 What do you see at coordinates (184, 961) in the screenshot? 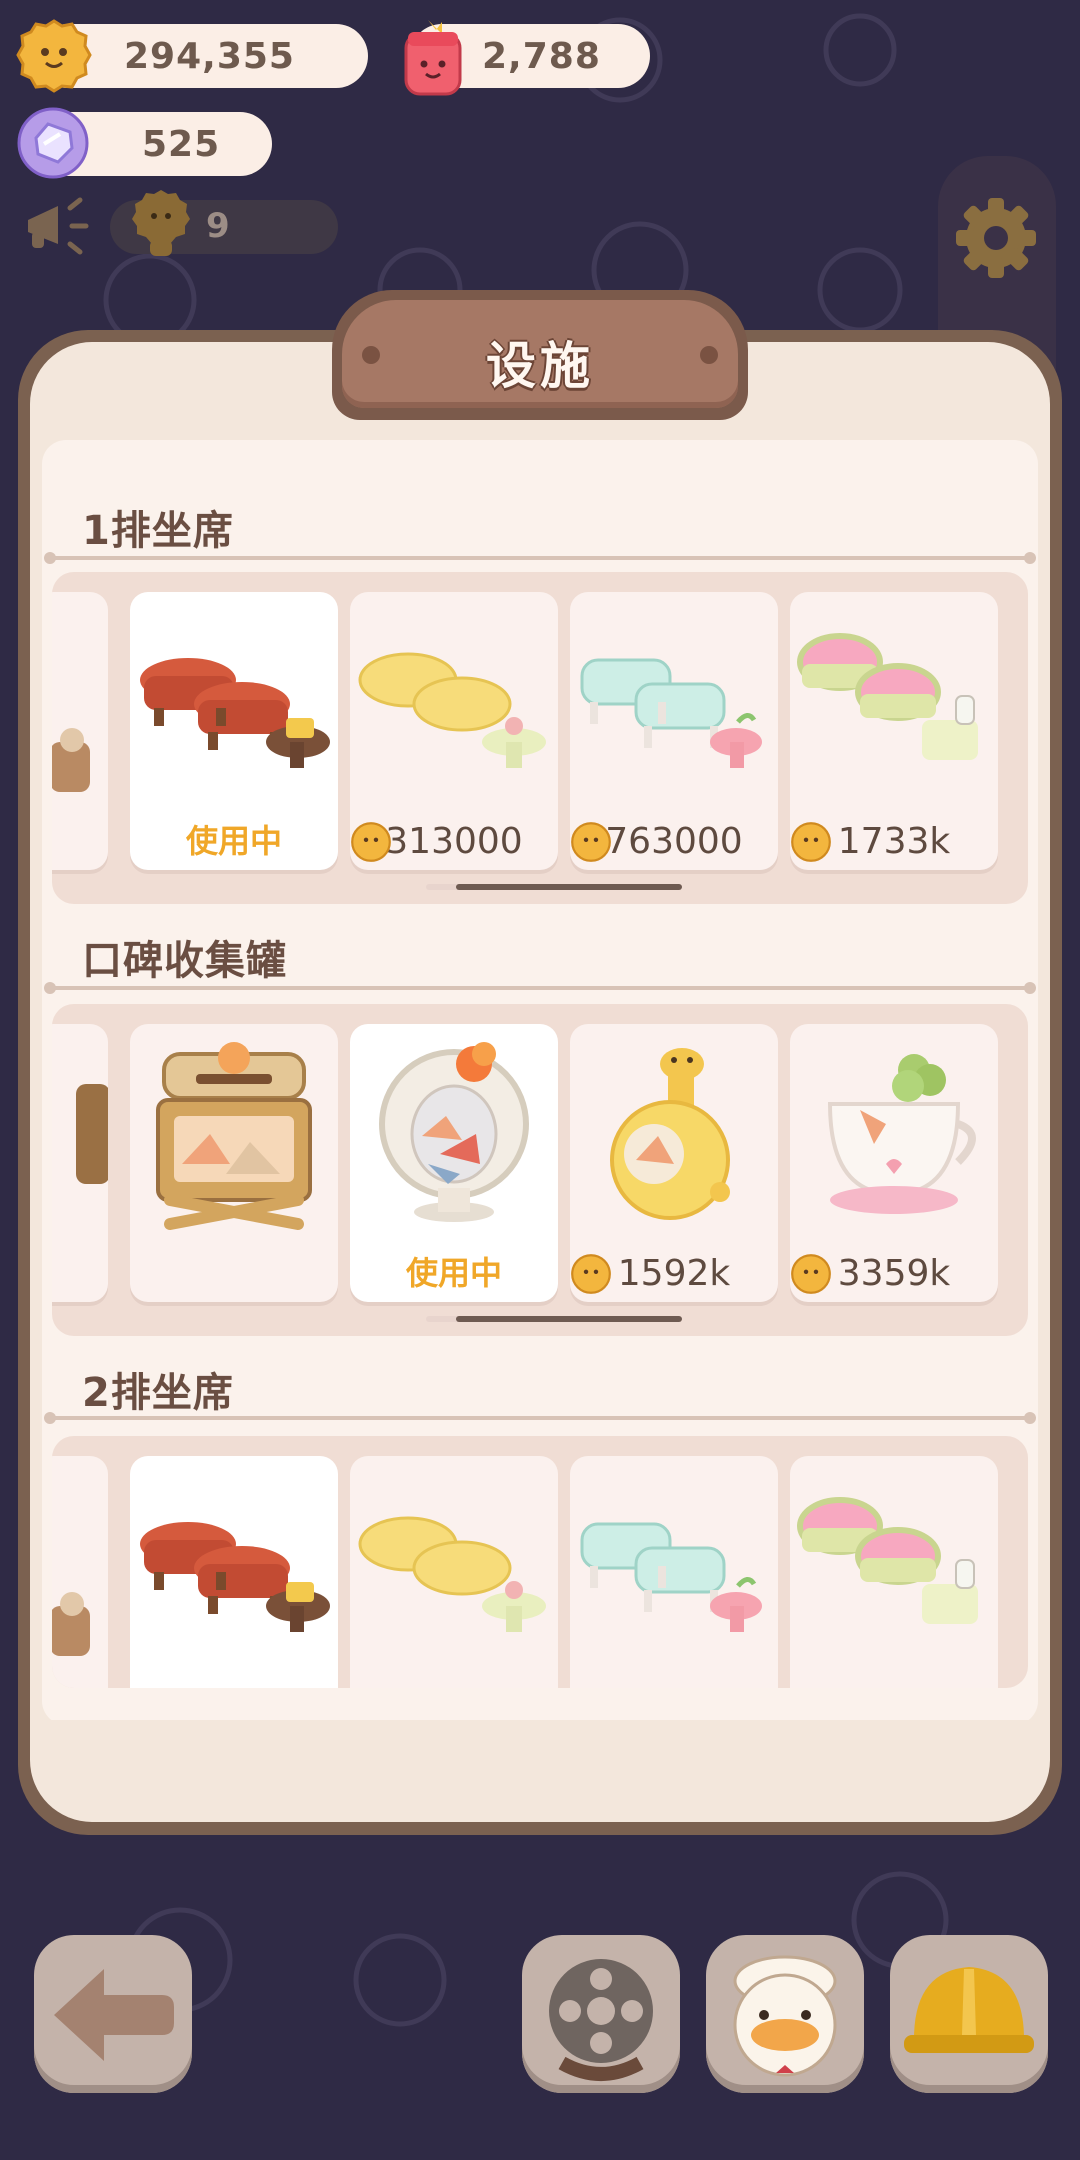
I see `section-title-review-jar: 口碑收集罐` at bounding box center [184, 961].